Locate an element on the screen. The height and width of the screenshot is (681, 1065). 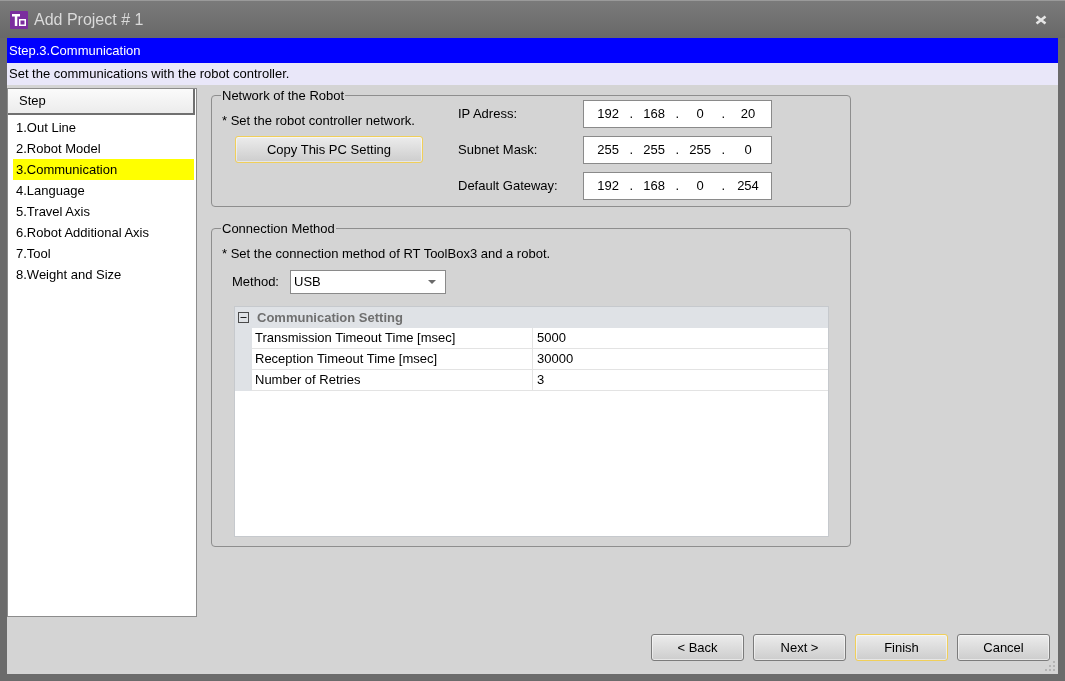
caret-icon is located at coordinates (432, 282).